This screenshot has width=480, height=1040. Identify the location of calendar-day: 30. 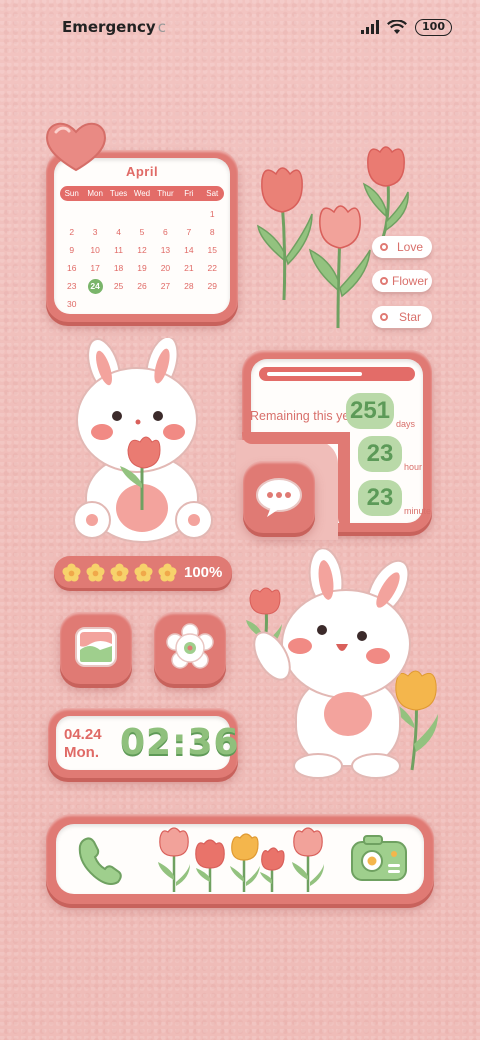
(71, 304).